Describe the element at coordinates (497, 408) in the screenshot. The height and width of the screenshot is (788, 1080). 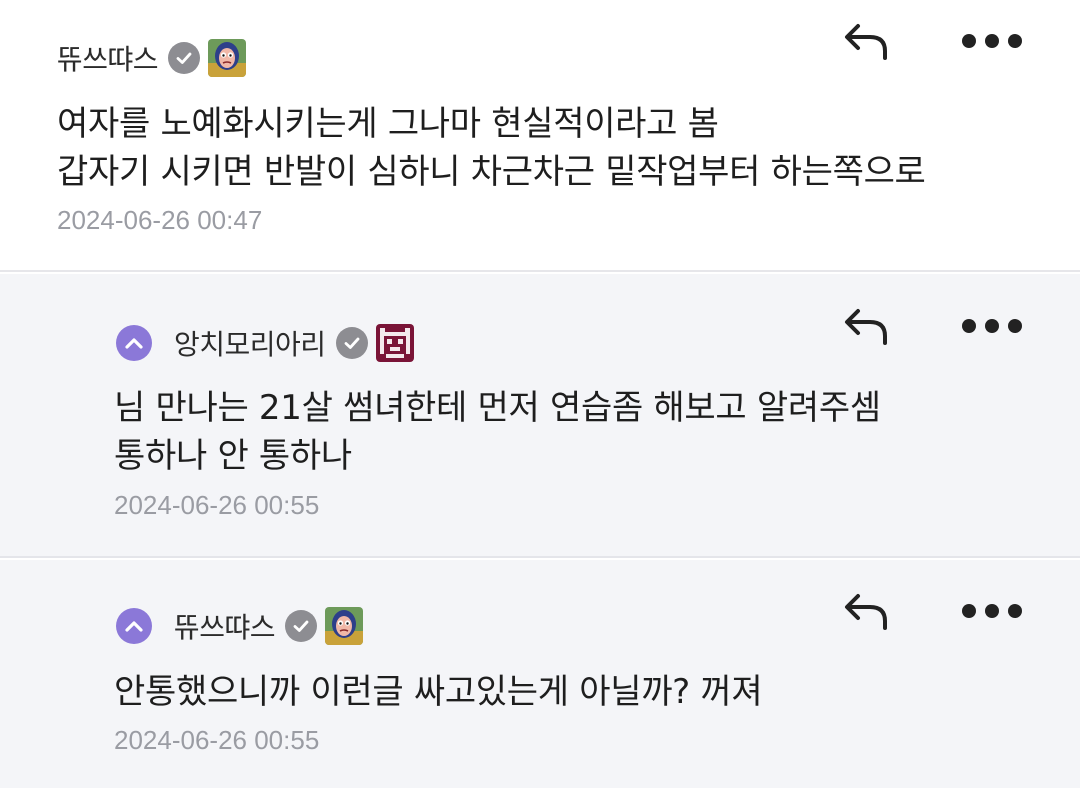
I see `comment-line: 님 만나는 21살 썸녀한테 먼저 연습좀 해보고 알려주셈` at that location.